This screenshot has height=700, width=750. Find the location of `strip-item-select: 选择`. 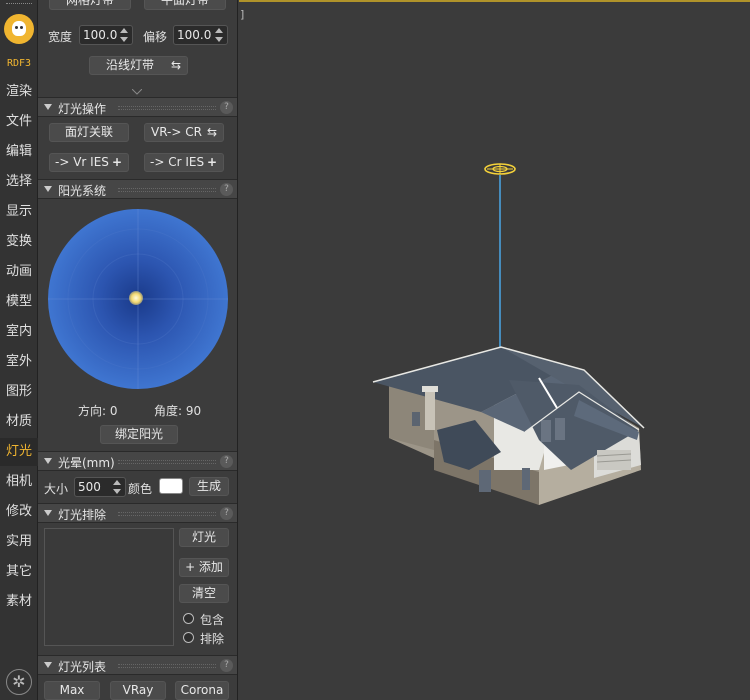

strip-item-select: 选择 is located at coordinates (19, 182).